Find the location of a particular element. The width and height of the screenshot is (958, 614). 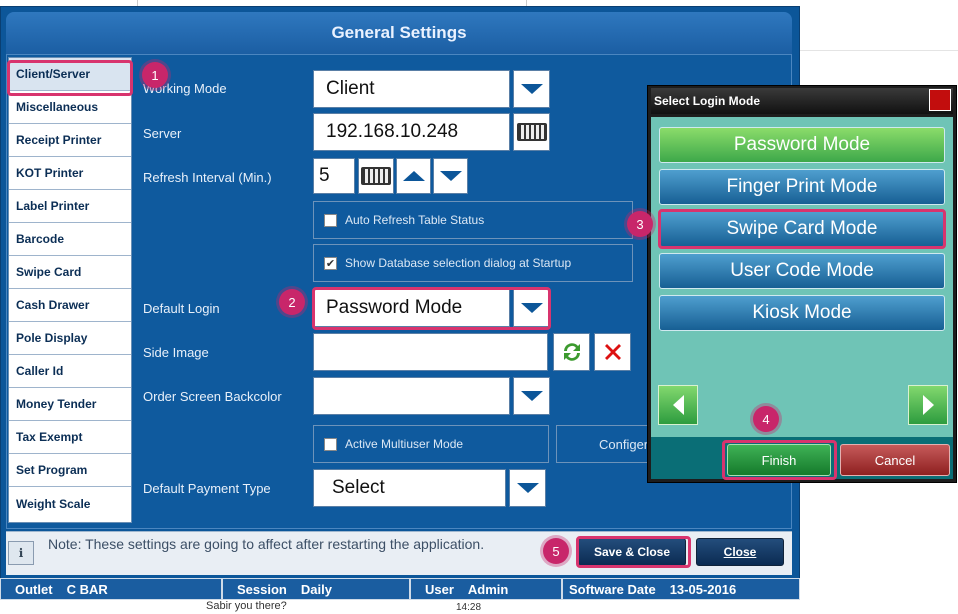

chat-time: 14:28 is located at coordinates (469, 607).